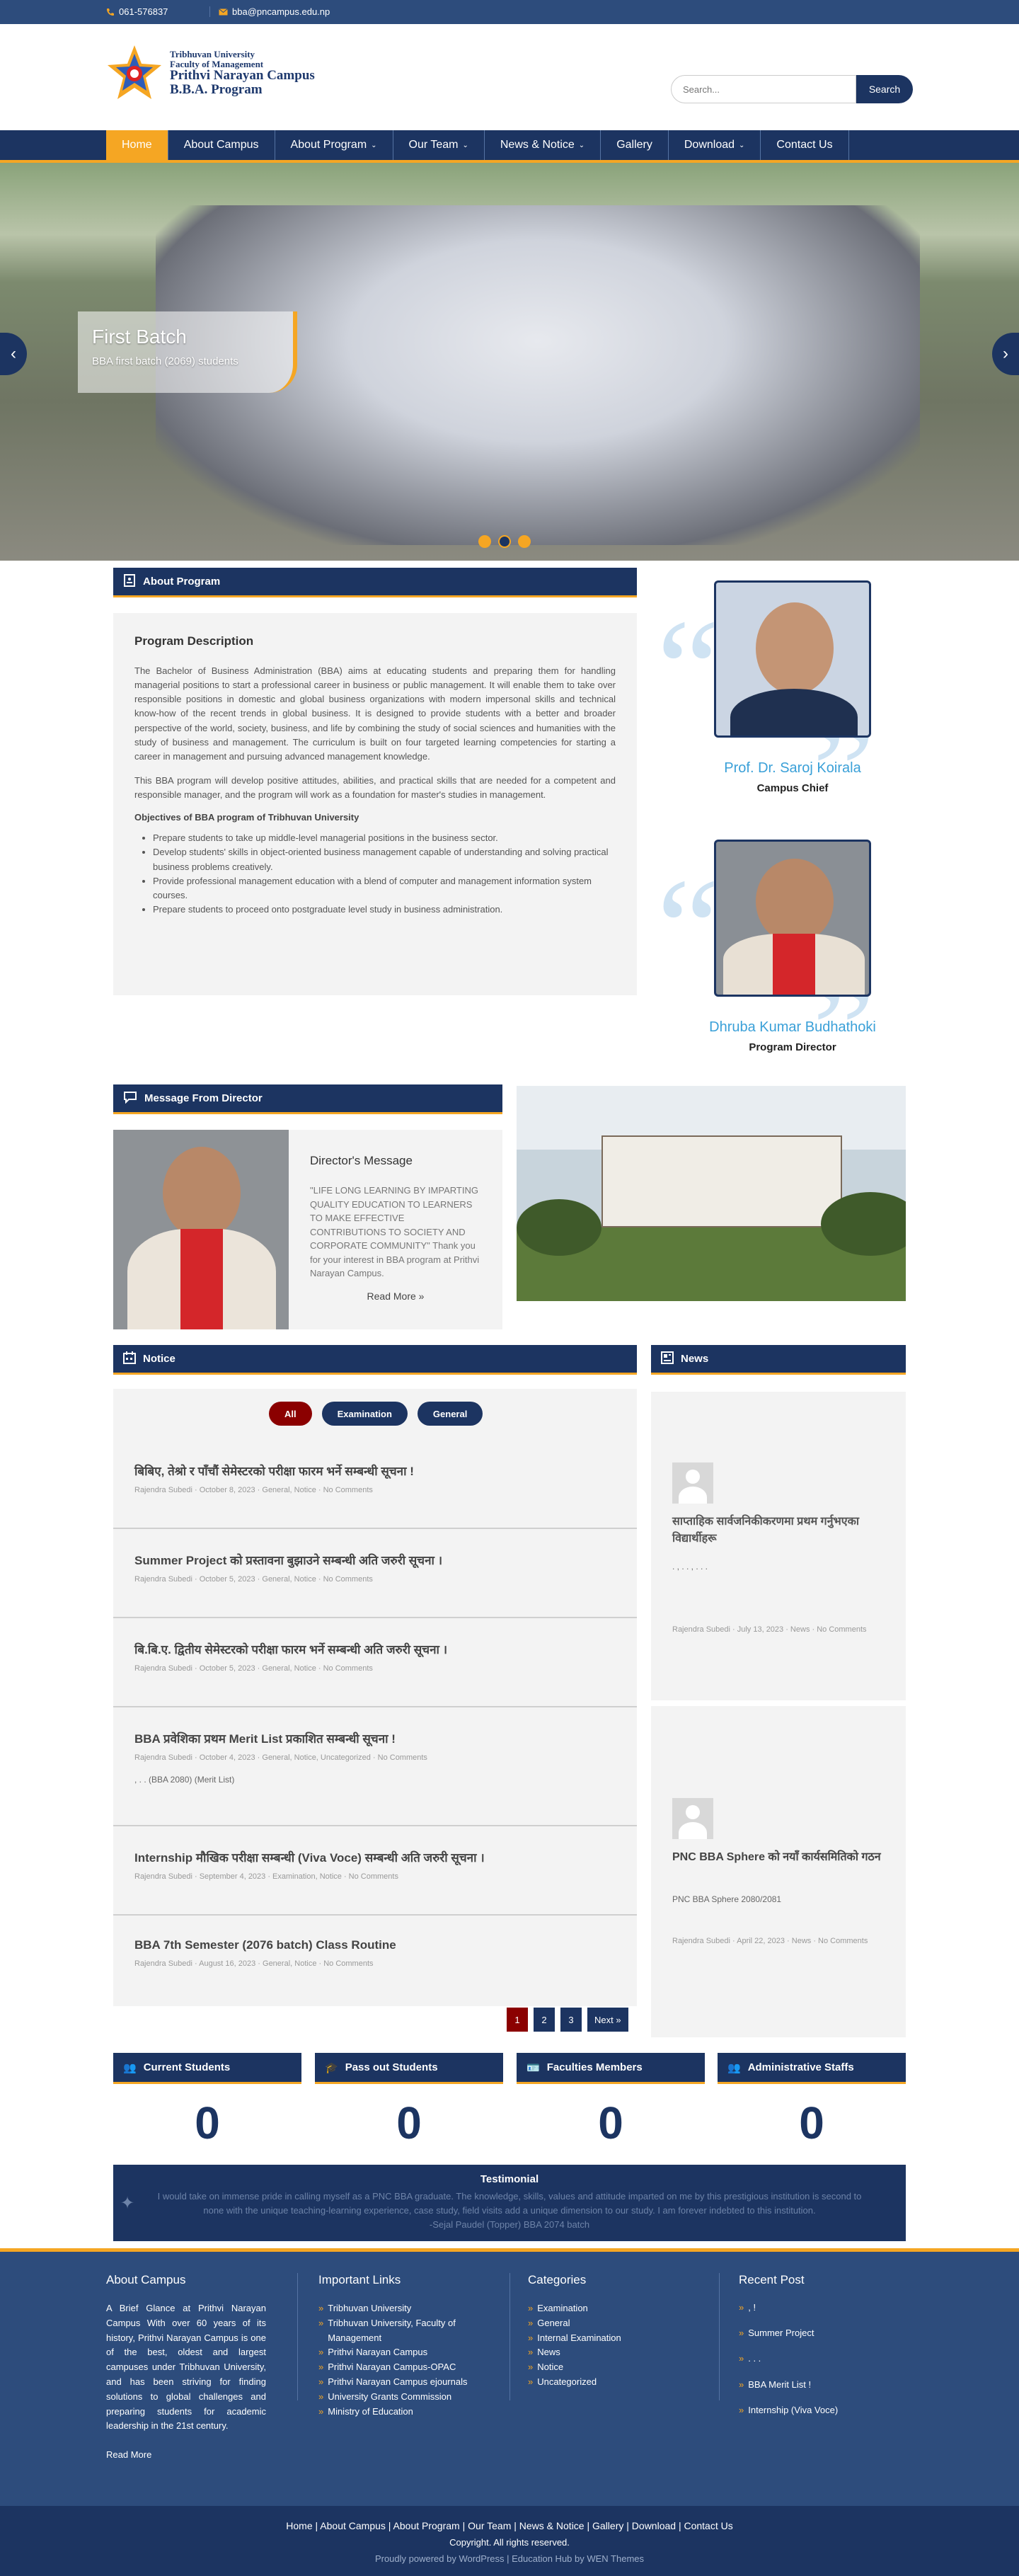 The height and width of the screenshot is (2576, 1019). Describe the element at coordinates (800, 2067) in the screenshot. I see `stat-label: Administrative Staffs` at that location.